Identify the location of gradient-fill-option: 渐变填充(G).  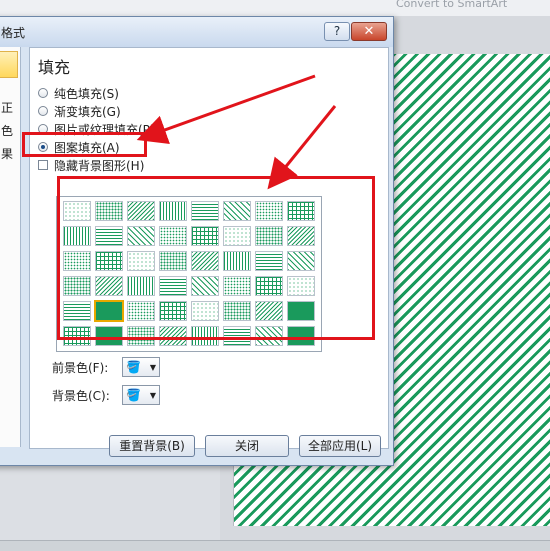
(79, 111).